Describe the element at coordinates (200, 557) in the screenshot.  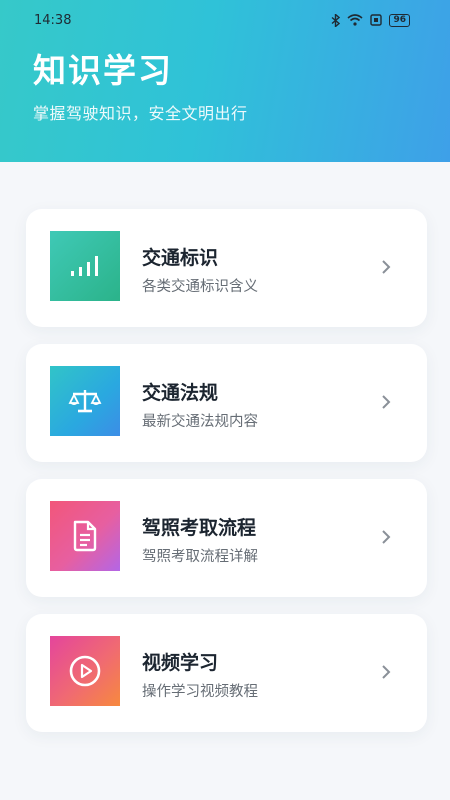
I see `card-desc: 驾照考取流程详解` at that location.